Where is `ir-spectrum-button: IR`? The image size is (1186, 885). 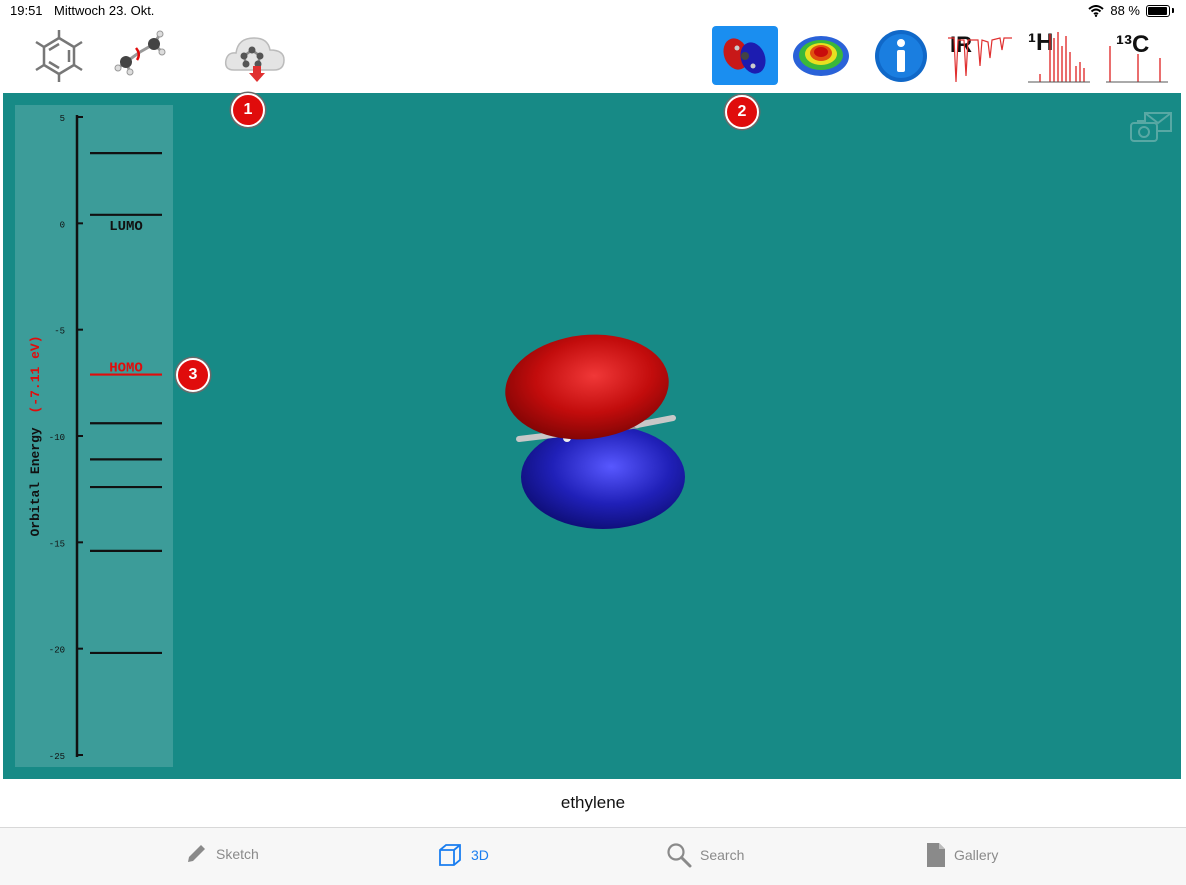
ir-spectrum-button: IR is located at coordinates (980, 56).